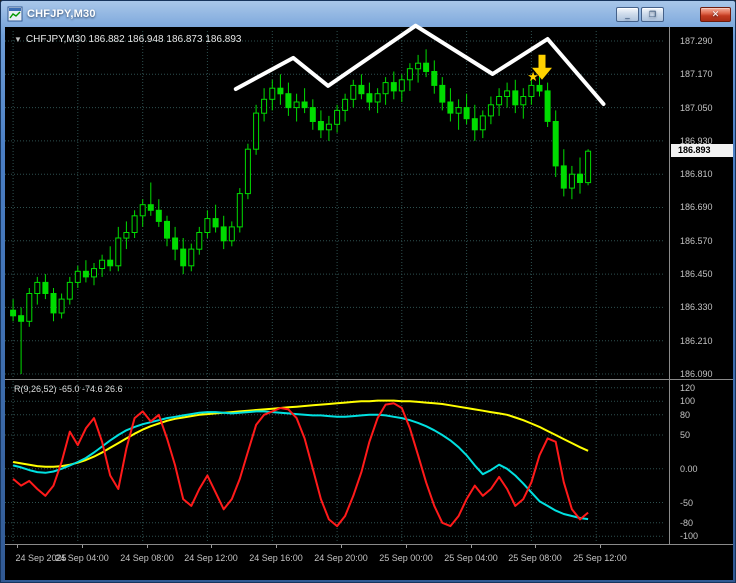 Image resolution: width=736 pixels, height=583 pixels. What do you see at coordinates (535, 558) in the screenshot?
I see `time-label: 25 Sep 08:00` at bounding box center [535, 558].